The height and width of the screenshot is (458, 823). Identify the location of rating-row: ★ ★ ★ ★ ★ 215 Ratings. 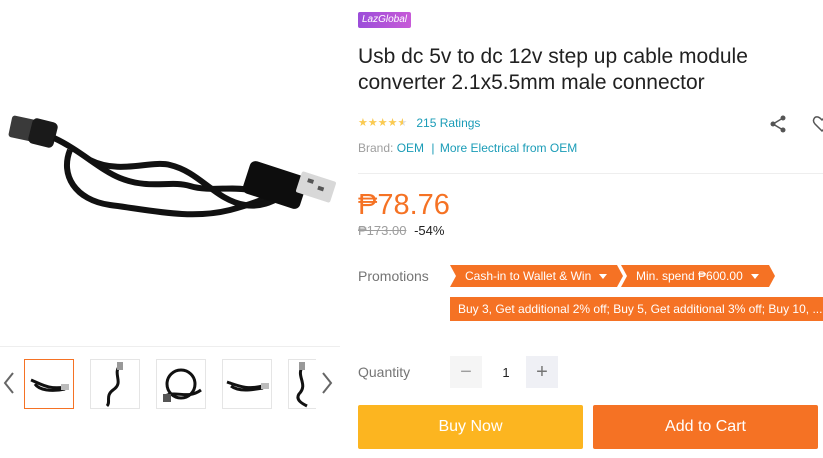
(419, 123).